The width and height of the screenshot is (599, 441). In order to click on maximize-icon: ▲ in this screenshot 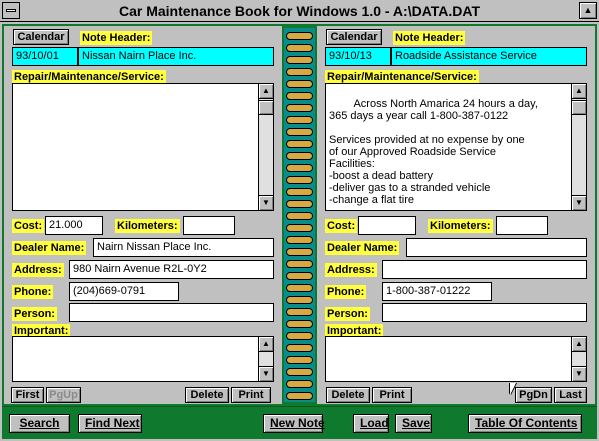, I will do `click(588, 10)`.